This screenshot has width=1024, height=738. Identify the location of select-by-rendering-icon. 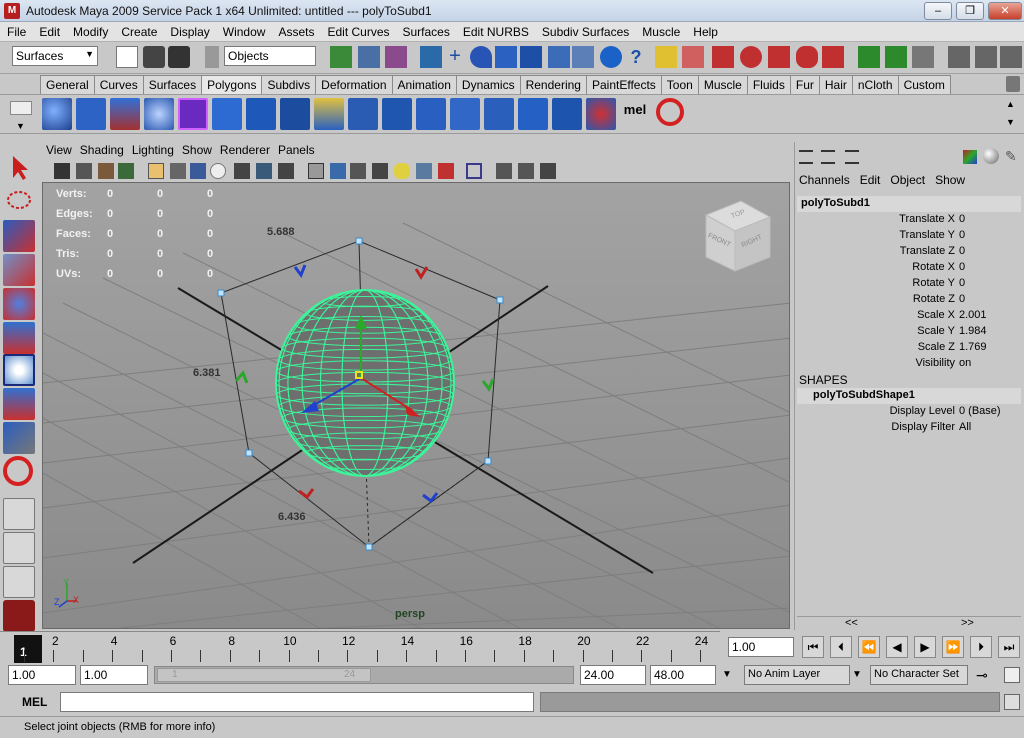
(583, 57).